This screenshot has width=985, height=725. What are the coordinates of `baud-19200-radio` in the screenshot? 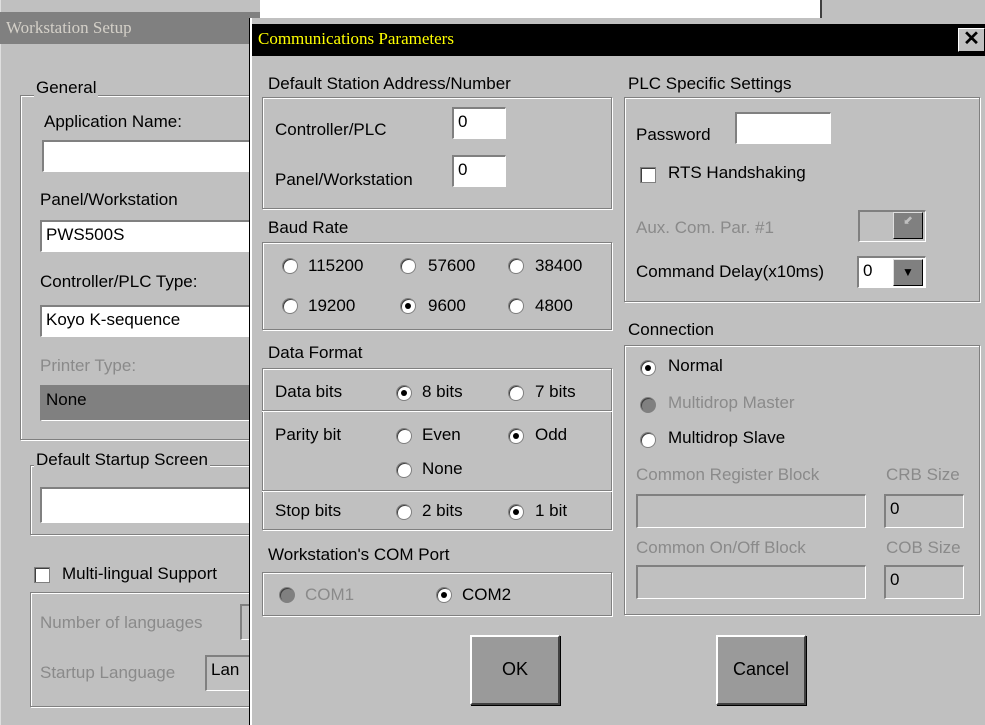 It's located at (290, 306).